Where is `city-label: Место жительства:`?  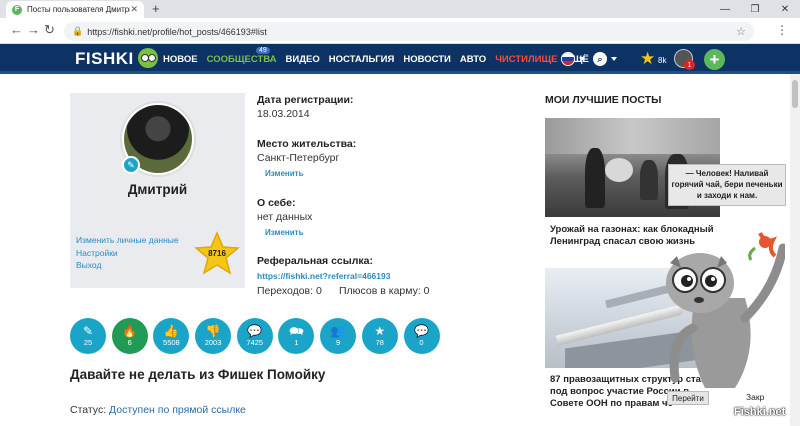
city-label: Место жительства: is located at coordinates (307, 144).